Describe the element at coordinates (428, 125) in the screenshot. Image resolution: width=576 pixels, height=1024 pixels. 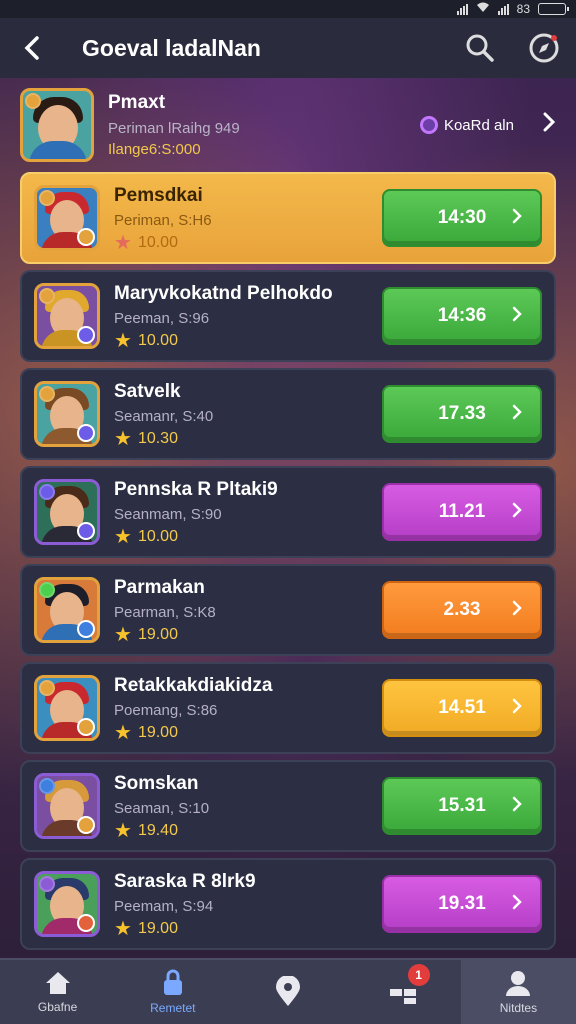
I see `coin-icon` at that location.